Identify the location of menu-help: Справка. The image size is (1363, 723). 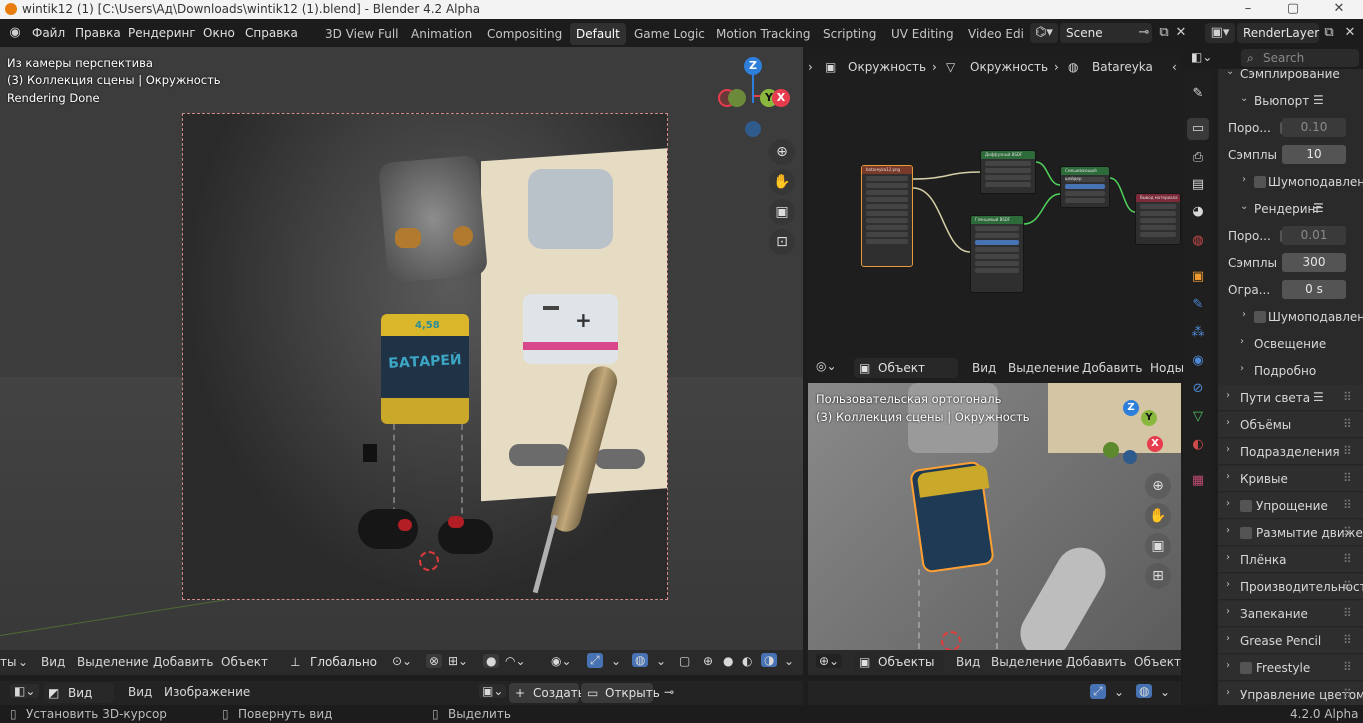
(271, 33).